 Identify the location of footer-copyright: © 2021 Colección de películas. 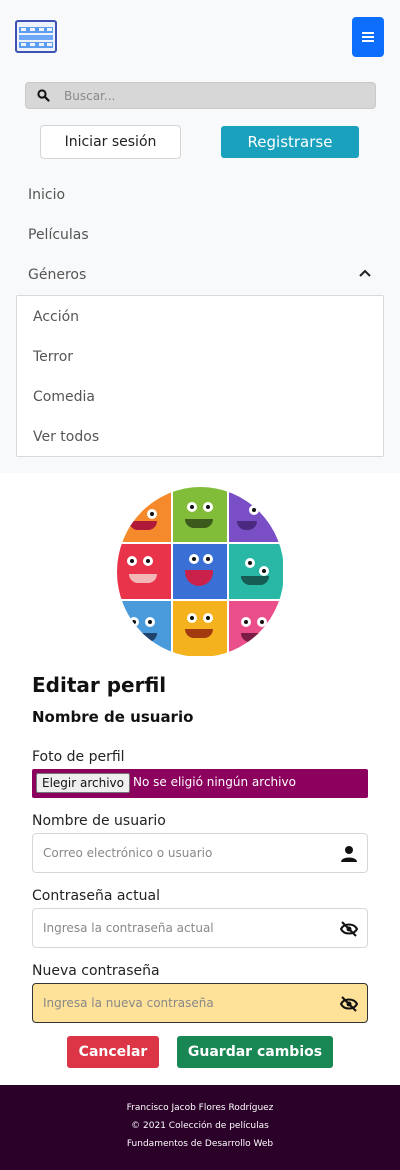
(200, 1126).